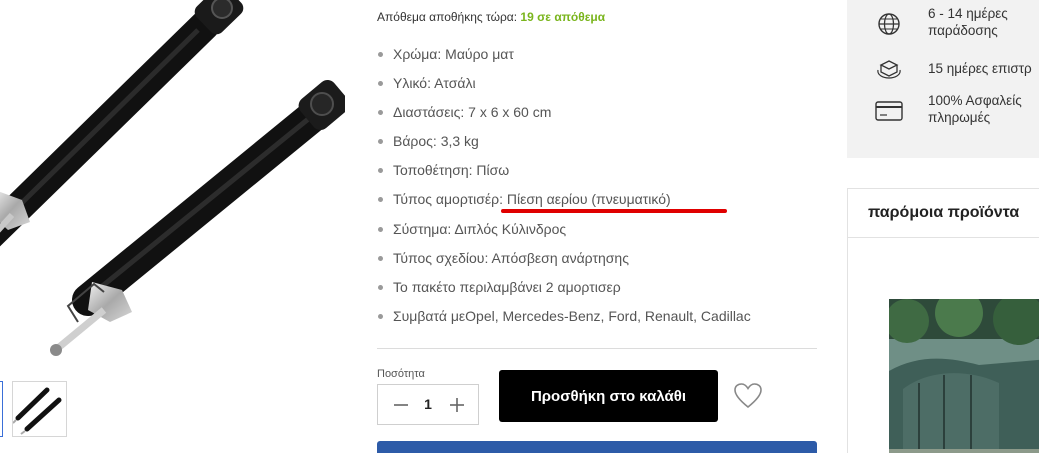  I want to click on credit-card-icon, so click(889, 111).